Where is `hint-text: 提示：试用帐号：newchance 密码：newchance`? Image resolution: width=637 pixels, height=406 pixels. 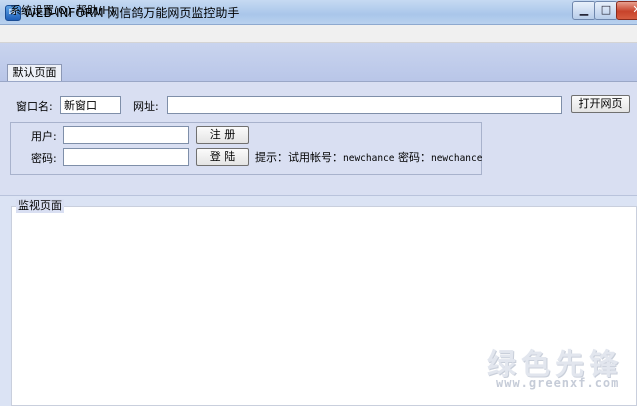 hint-text: 提示：试用帐号：newchance 密码：newchance is located at coordinates (368, 157).